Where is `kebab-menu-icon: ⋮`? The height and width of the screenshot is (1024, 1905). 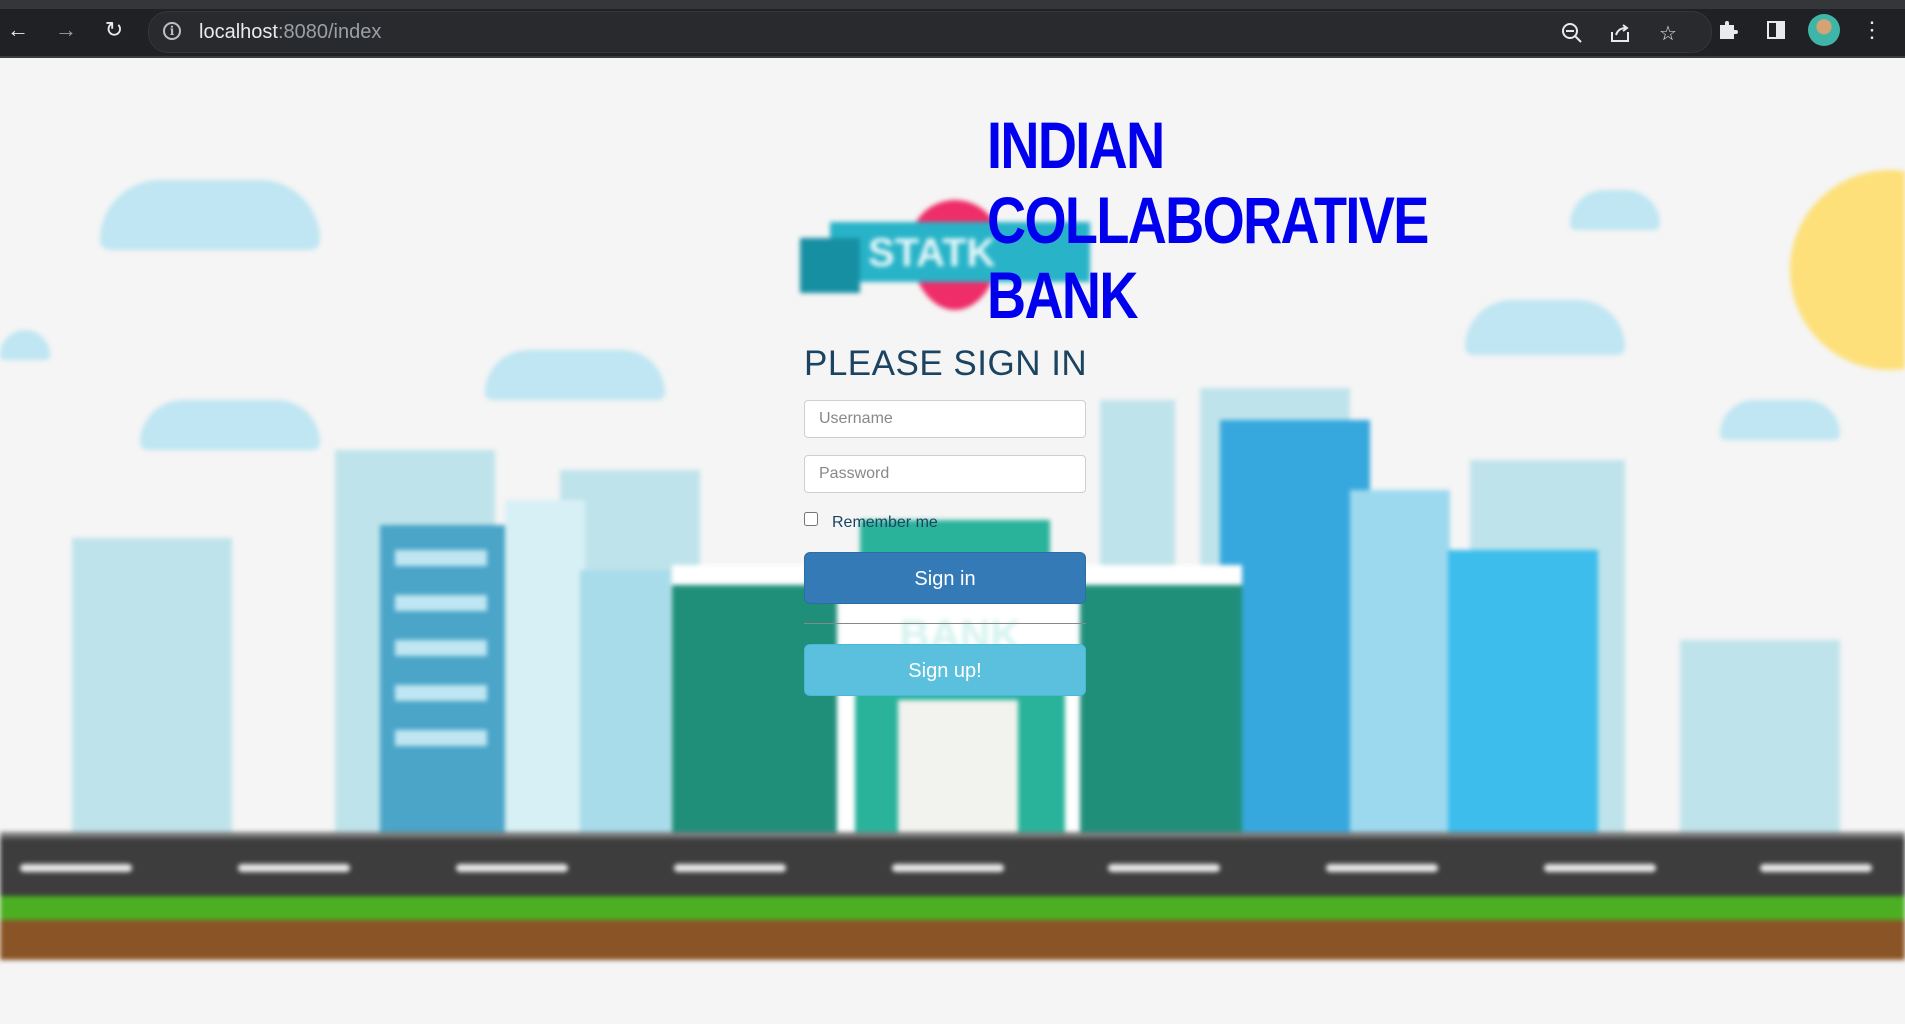 kebab-menu-icon: ⋮ is located at coordinates (1872, 30).